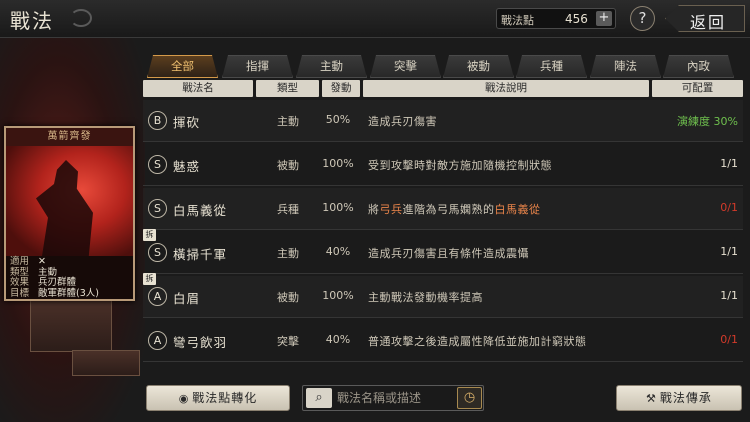 This screenshot has height=422, width=750. I want to click on inherit-skill-label: 戰法傳承, so click(685, 398).